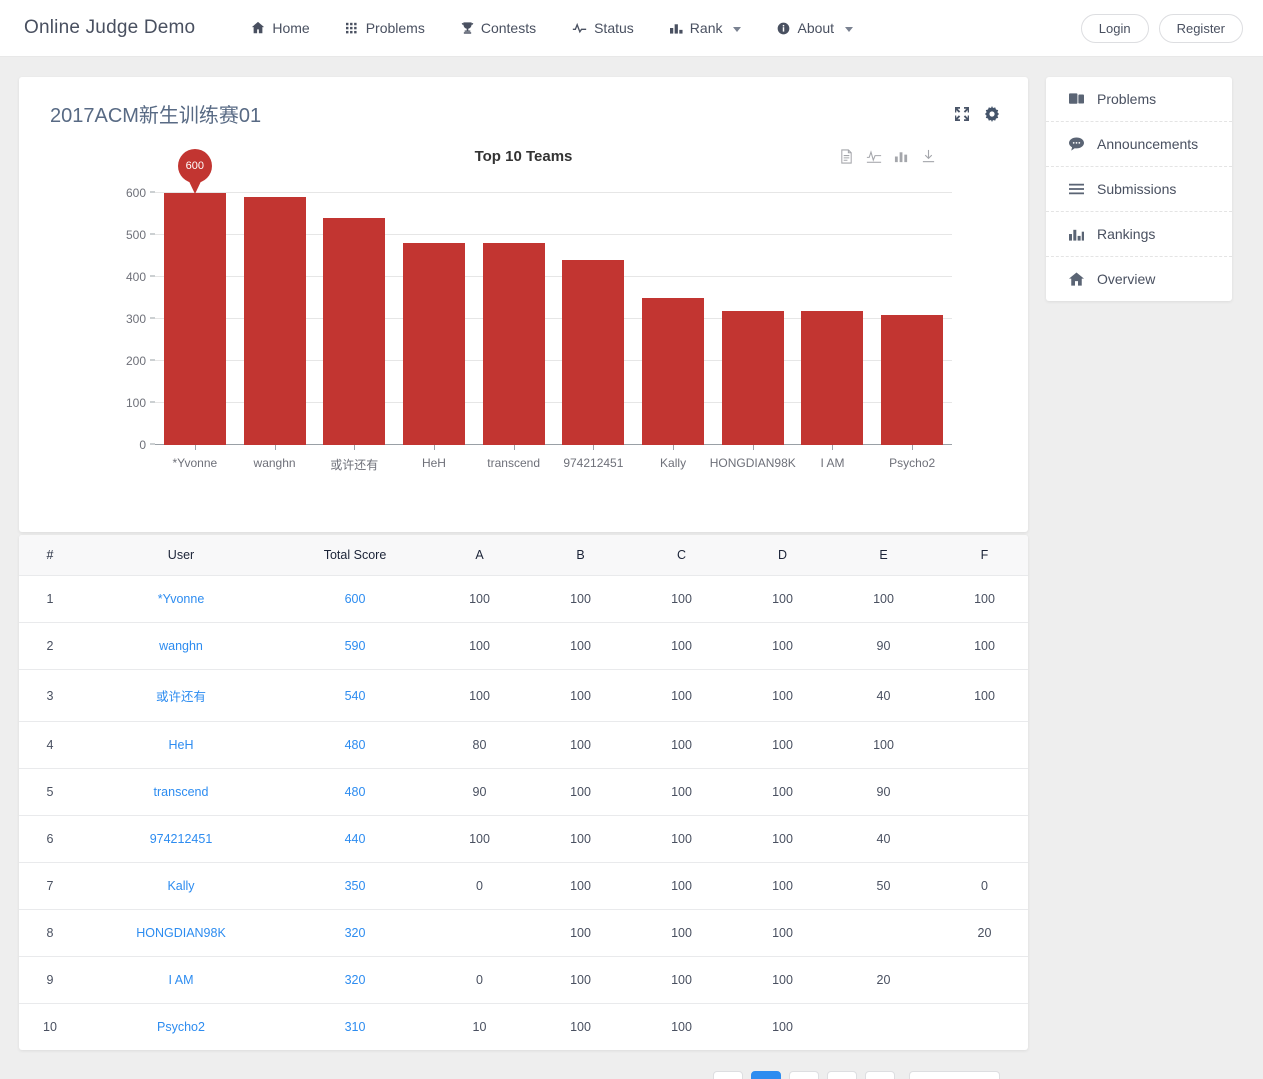 The height and width of the screenshot is (1079, 1263). I want to click on nav-item-about: About, so click(815, 28).